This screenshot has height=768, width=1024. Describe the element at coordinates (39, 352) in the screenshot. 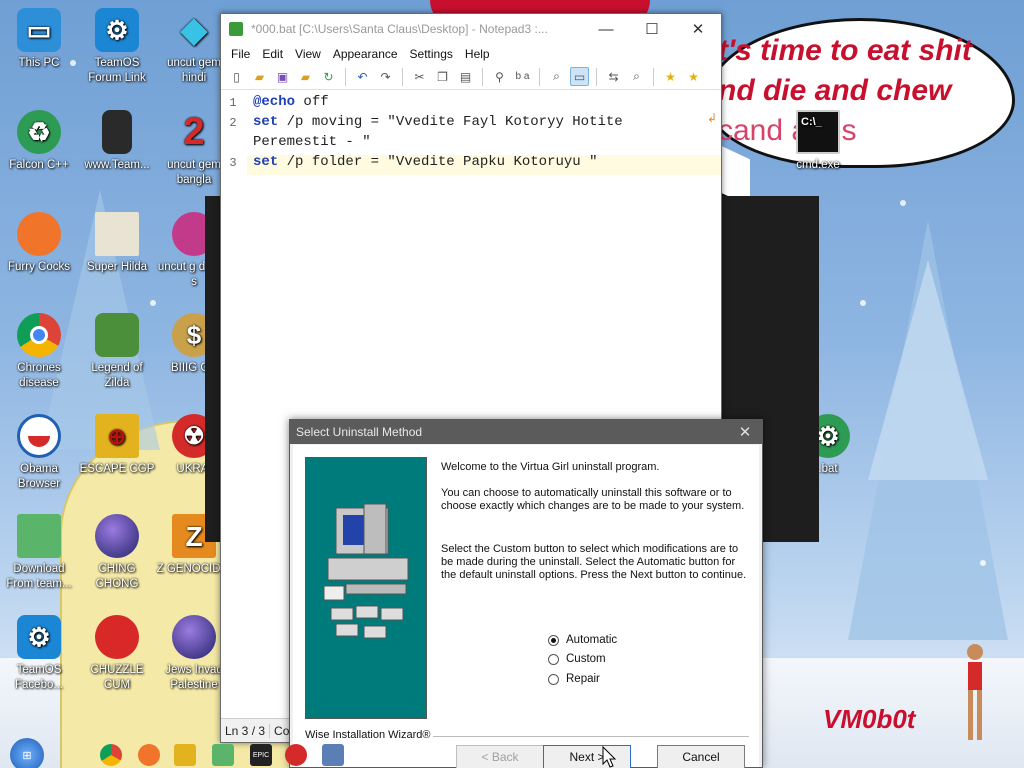

I see `desktop-icon-chrome: Chrones disease` at that location.